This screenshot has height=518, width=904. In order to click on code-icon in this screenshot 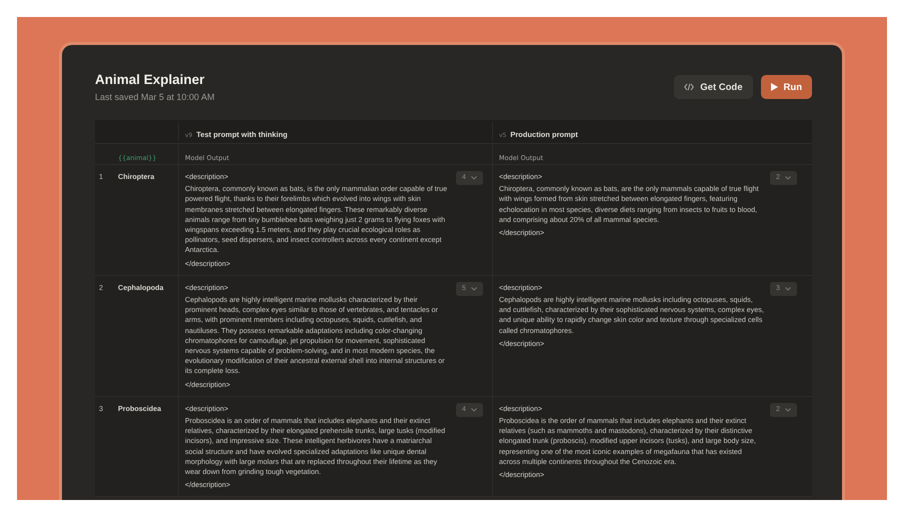, I will do `click(689, 87)`.